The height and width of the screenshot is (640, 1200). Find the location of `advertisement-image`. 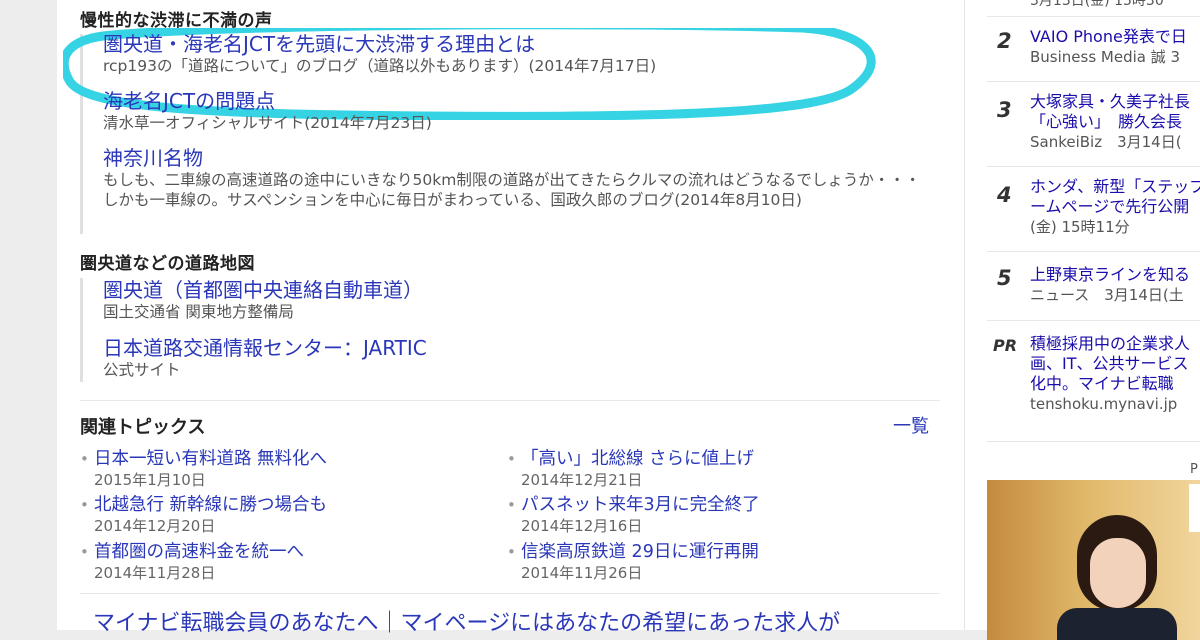

advertisement-image is located at coordinates (1093, 560).